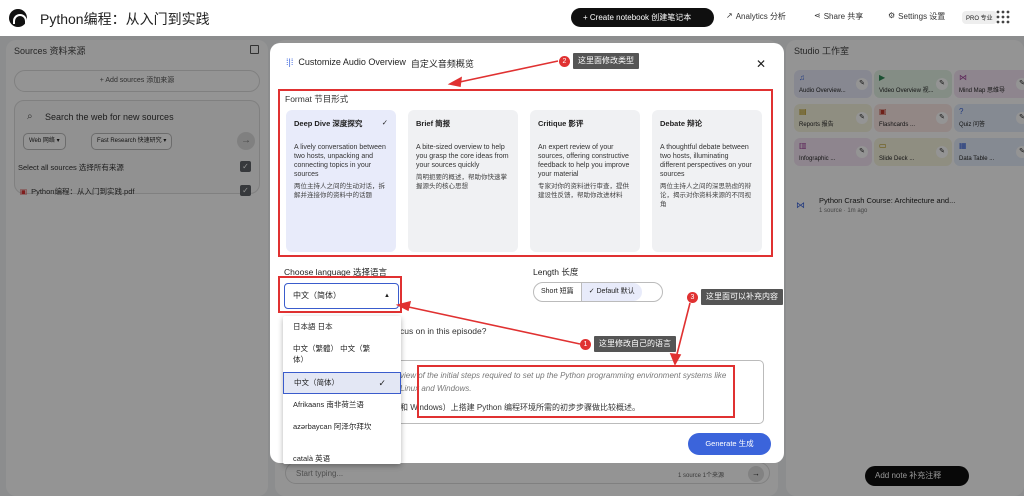 The width and height of the screenshot is (1024, 496). I want to click on callout-language: 这里修改自己的语言, so click(635, 344).